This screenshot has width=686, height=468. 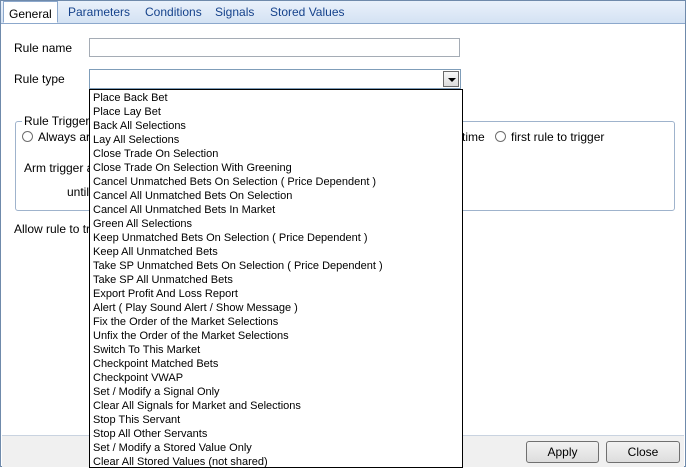 I want to click on dropdown-option: Close Trade On Selection, so click(x=276, y=154).